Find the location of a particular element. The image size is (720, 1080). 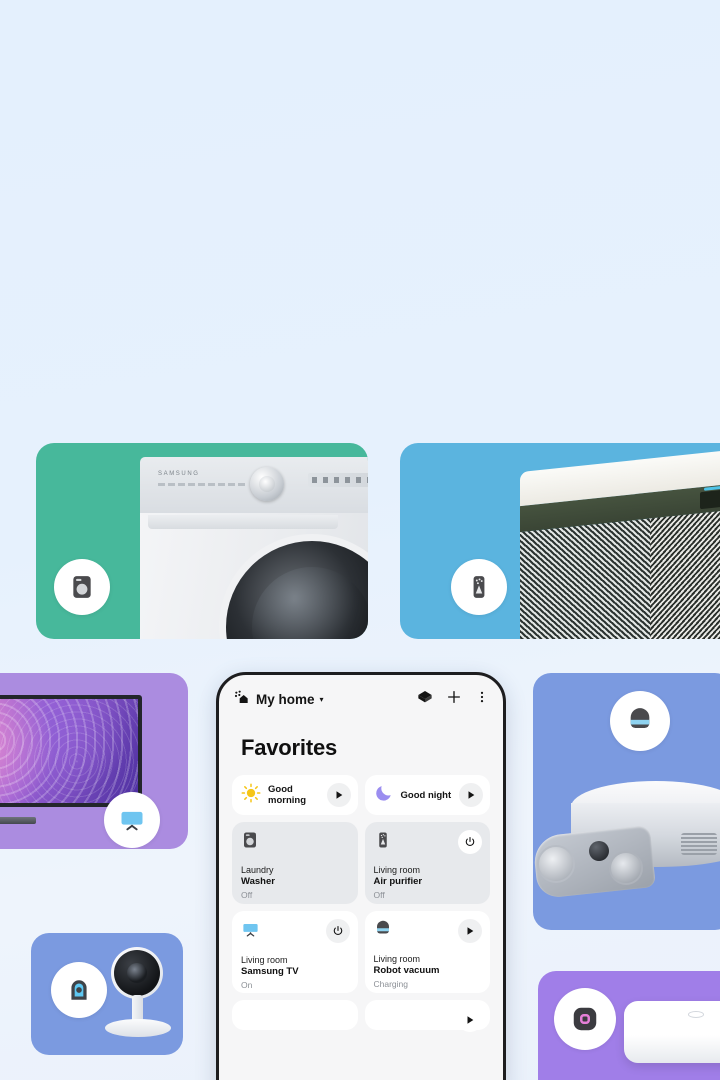

plus-icon is located at coordinates (454, 699).